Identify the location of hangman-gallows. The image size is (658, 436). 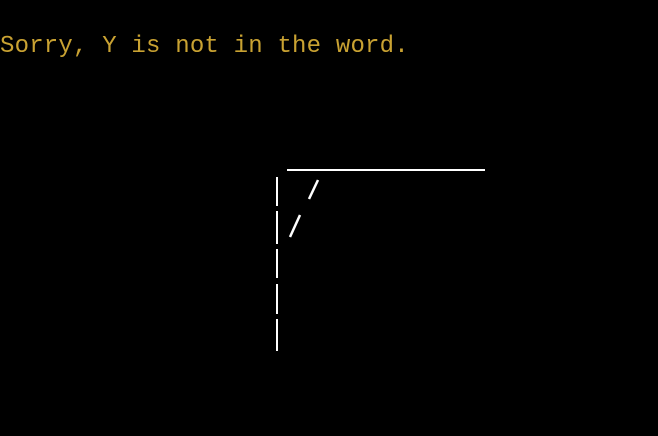
(380, 260).